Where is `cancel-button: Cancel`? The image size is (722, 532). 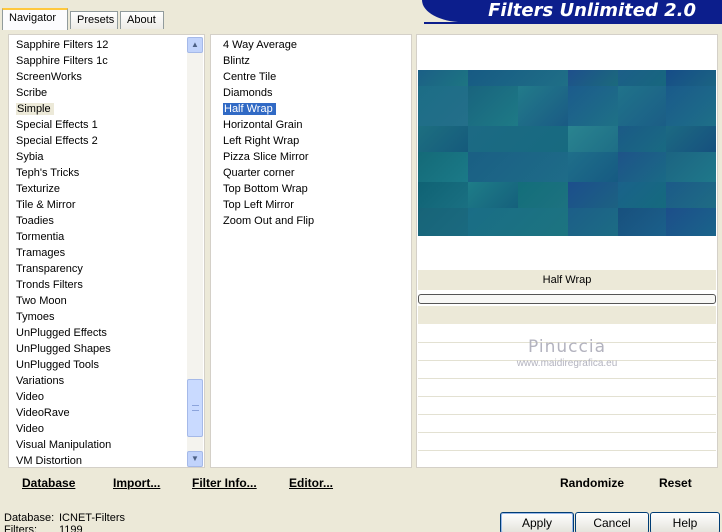
cancel-button: Cancel is located at coordinates (612, 522).